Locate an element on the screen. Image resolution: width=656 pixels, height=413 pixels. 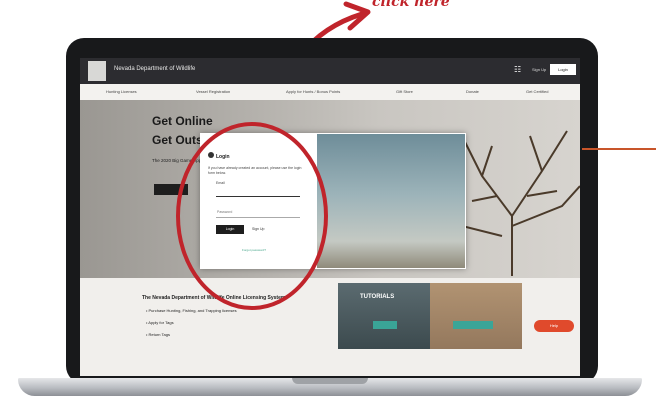
login-modal-image is located at coordinates (391, 201).